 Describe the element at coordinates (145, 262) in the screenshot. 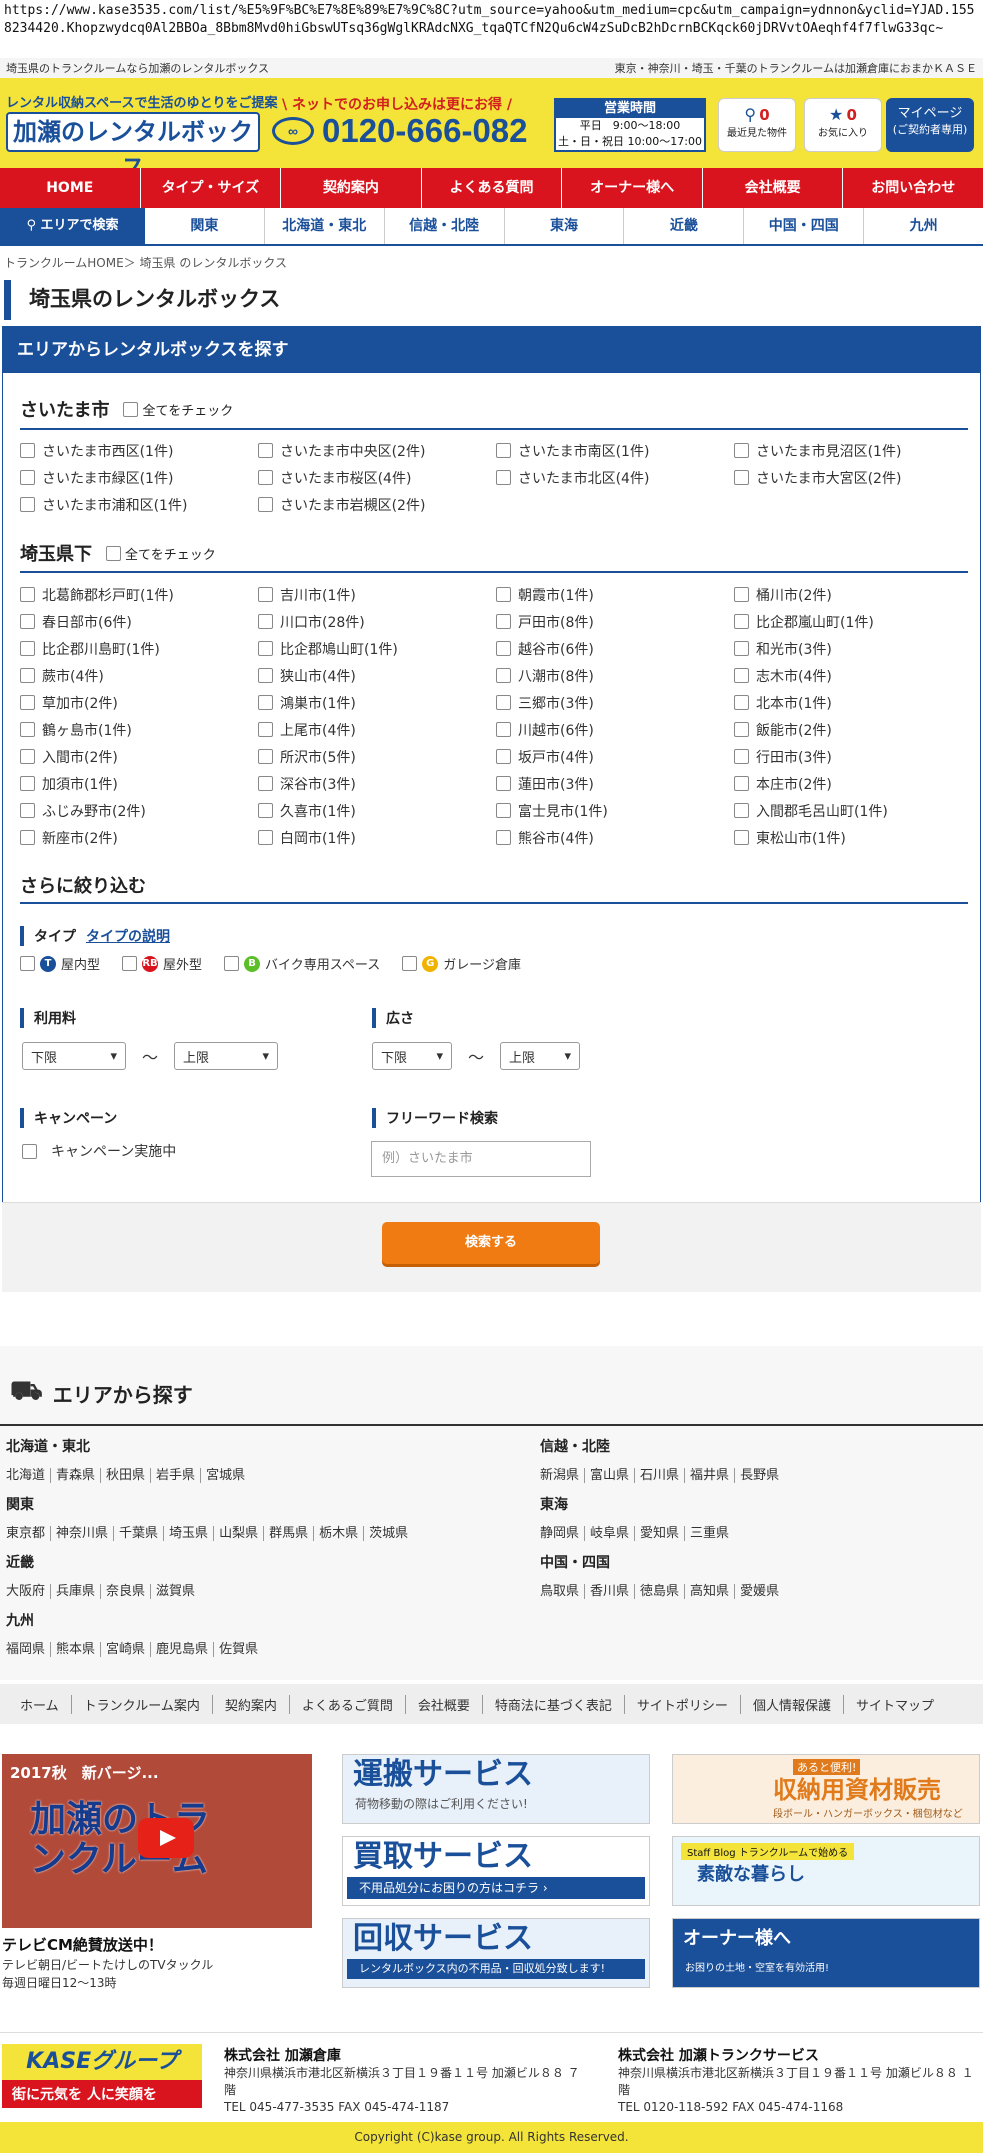

I see `breadcrumb: トランクルームHOME＞ 埼玉県 のレンタルボックス` at that location.